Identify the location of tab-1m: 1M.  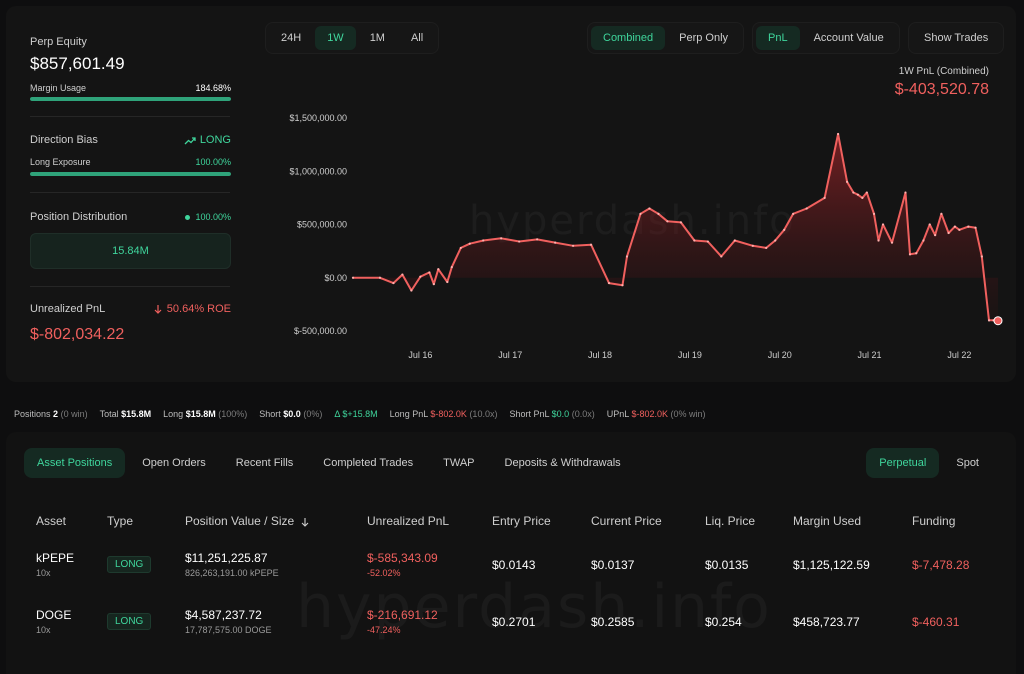
(377, 38).